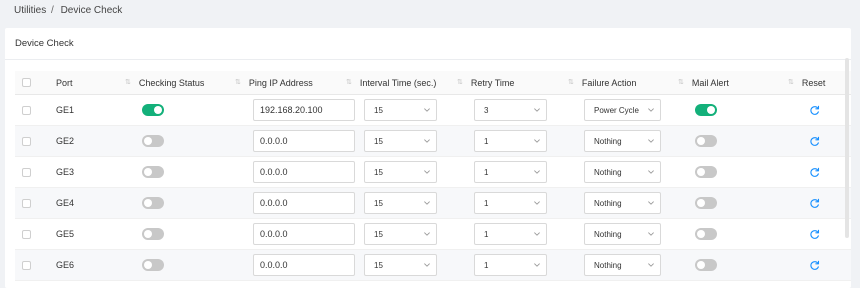 This screenshot has height=288, width=860. Describe the element at coordinates (26, 82) in the screenshot. I see `select-all-checkbox` at that location.